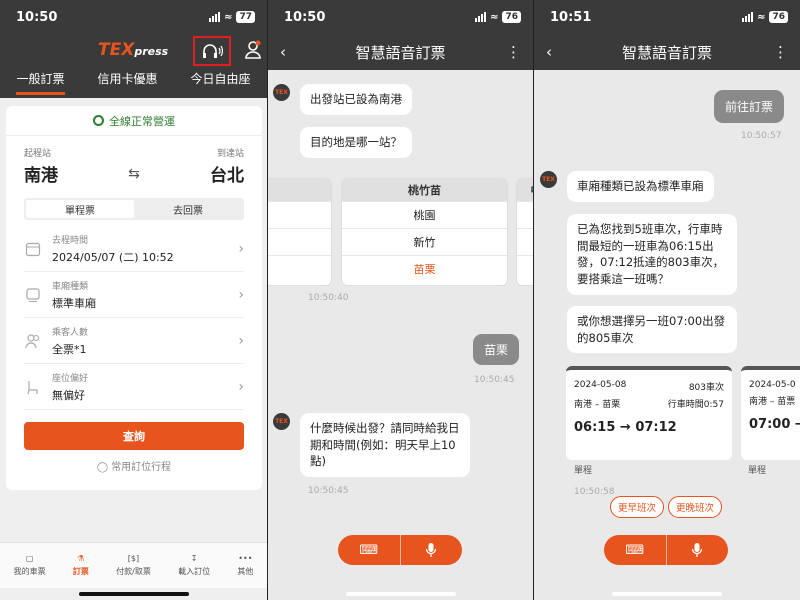 This screenshot has height=600, width=800. Describe the element at coordinates (81, 558) in the screenshot. I see `seat-tab-icon: ⚗` at that location.